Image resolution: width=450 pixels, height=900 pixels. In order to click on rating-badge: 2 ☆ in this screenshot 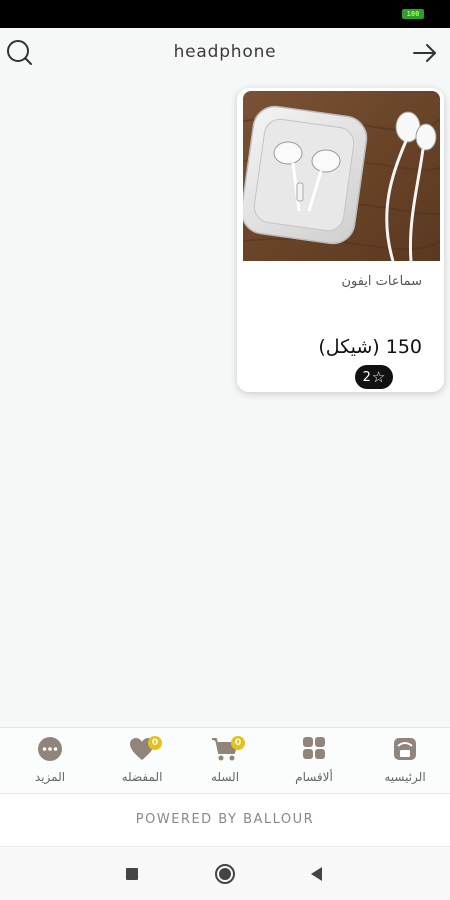, I will do `click(374, 377)`.